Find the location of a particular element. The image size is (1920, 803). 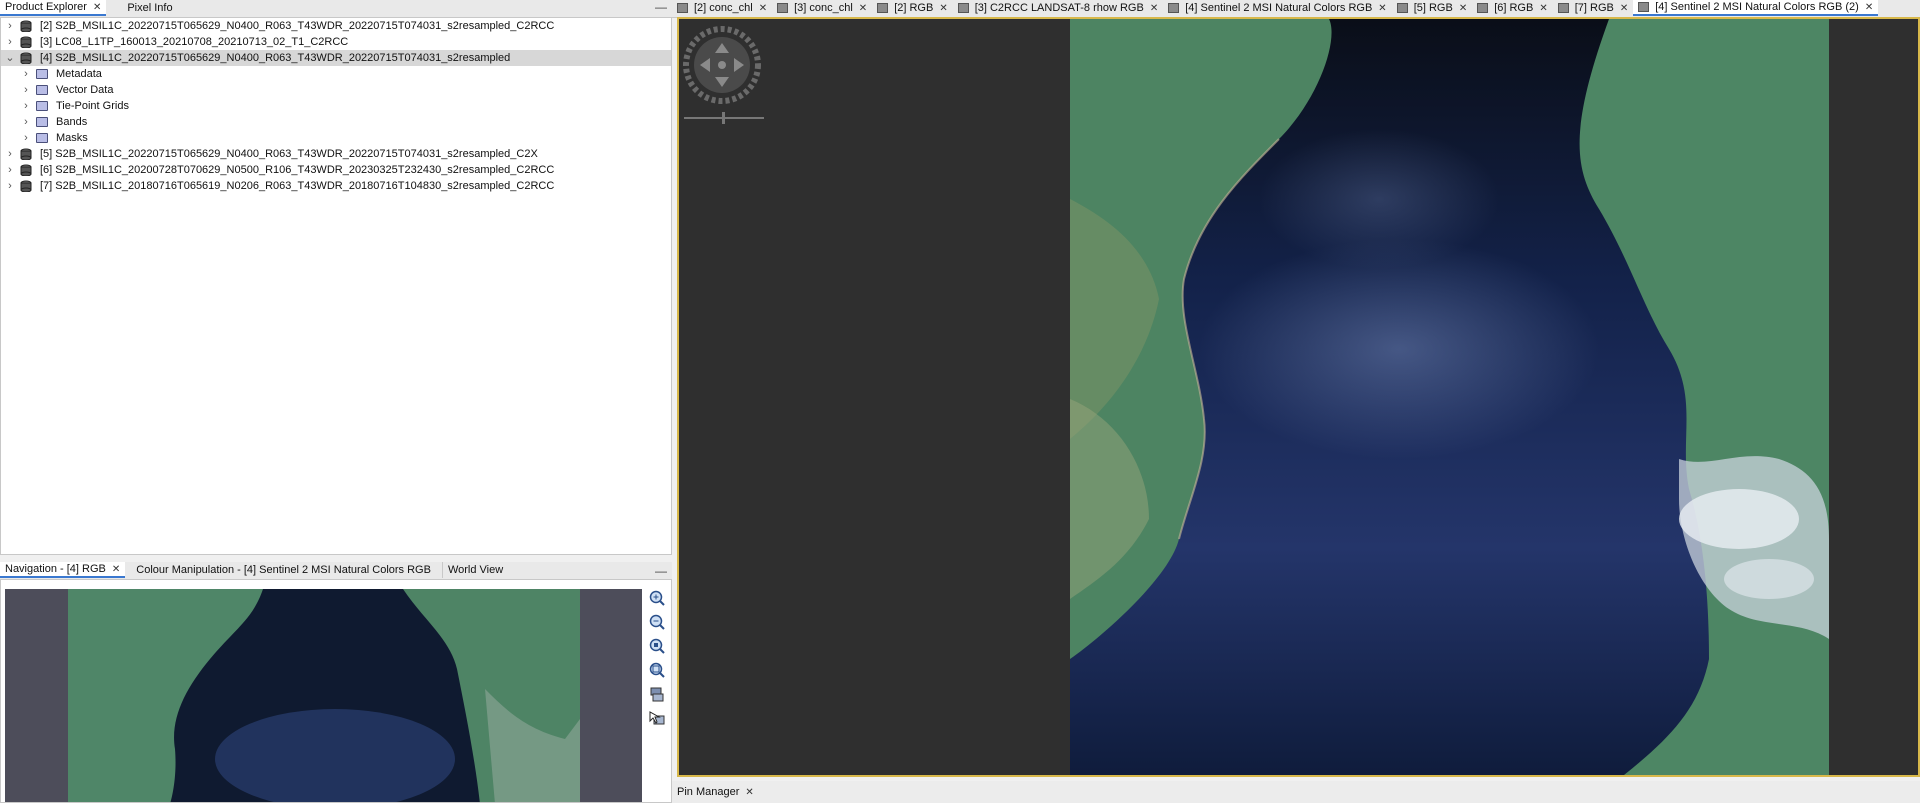

satellite-thumbnail-image is located at coordinates (324, 695).